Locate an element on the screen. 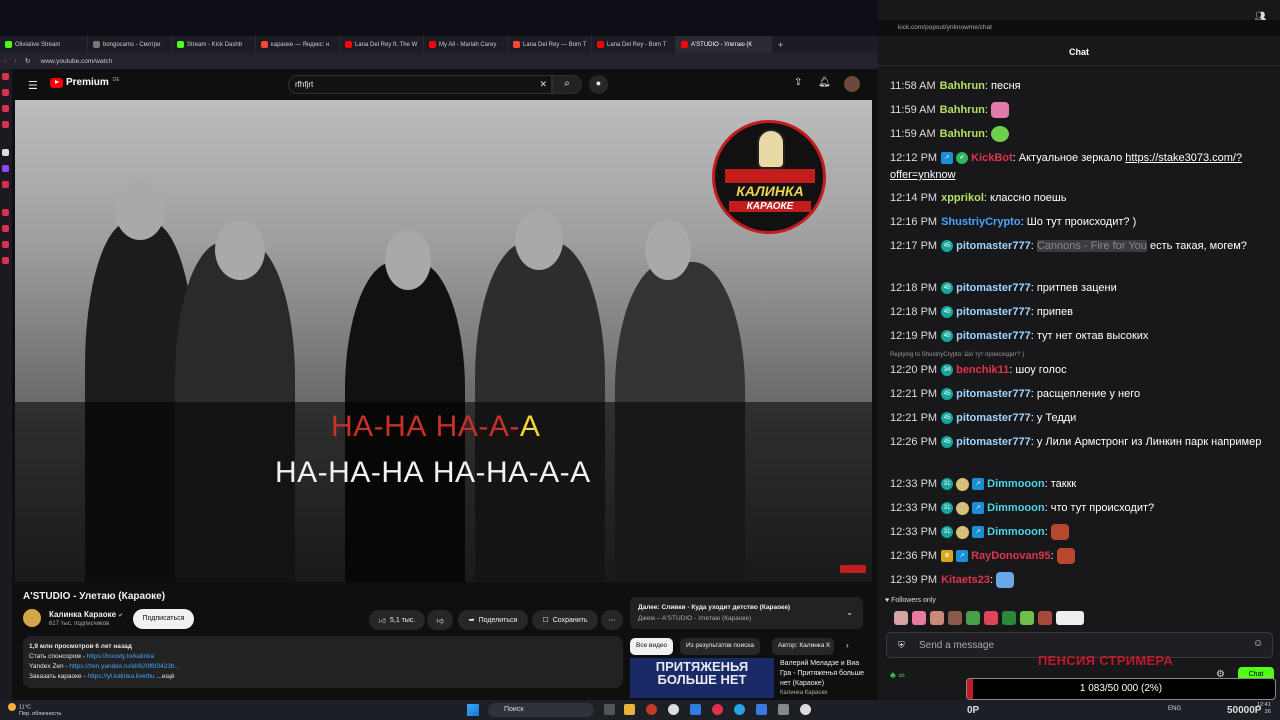  order-link: https://yt.kalinka.live/bu is located at coordinates (120, 676).